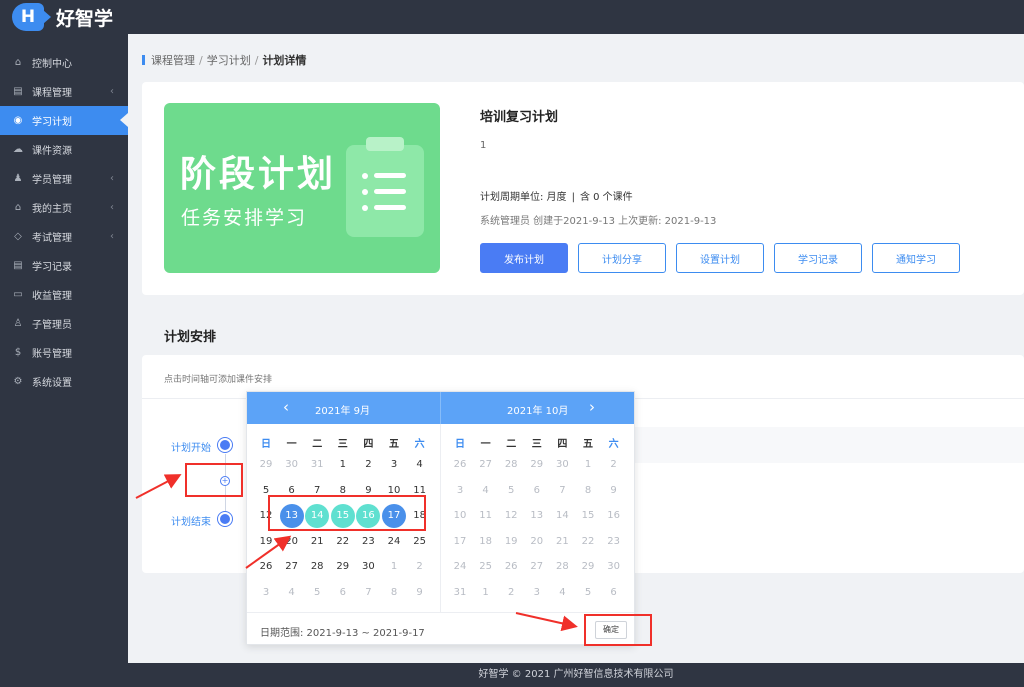 The width and height of the screenshot is (1024, 687). Describe the element at coordinates (576, 675) in the screenshot. I see `page-footer: 好智学 © 2021 广州好智信息技术有限公司` at that location.